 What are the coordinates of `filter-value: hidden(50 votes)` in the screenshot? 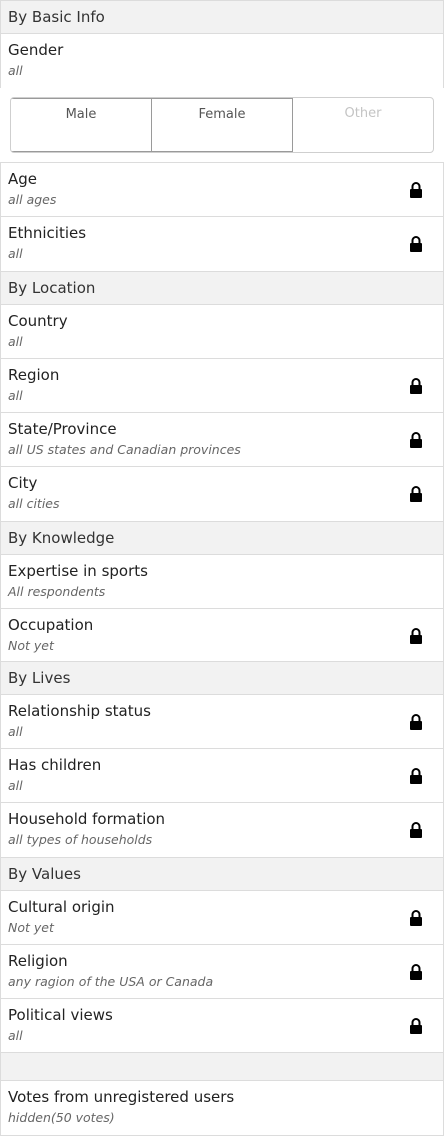 It's located at (61, 1117).